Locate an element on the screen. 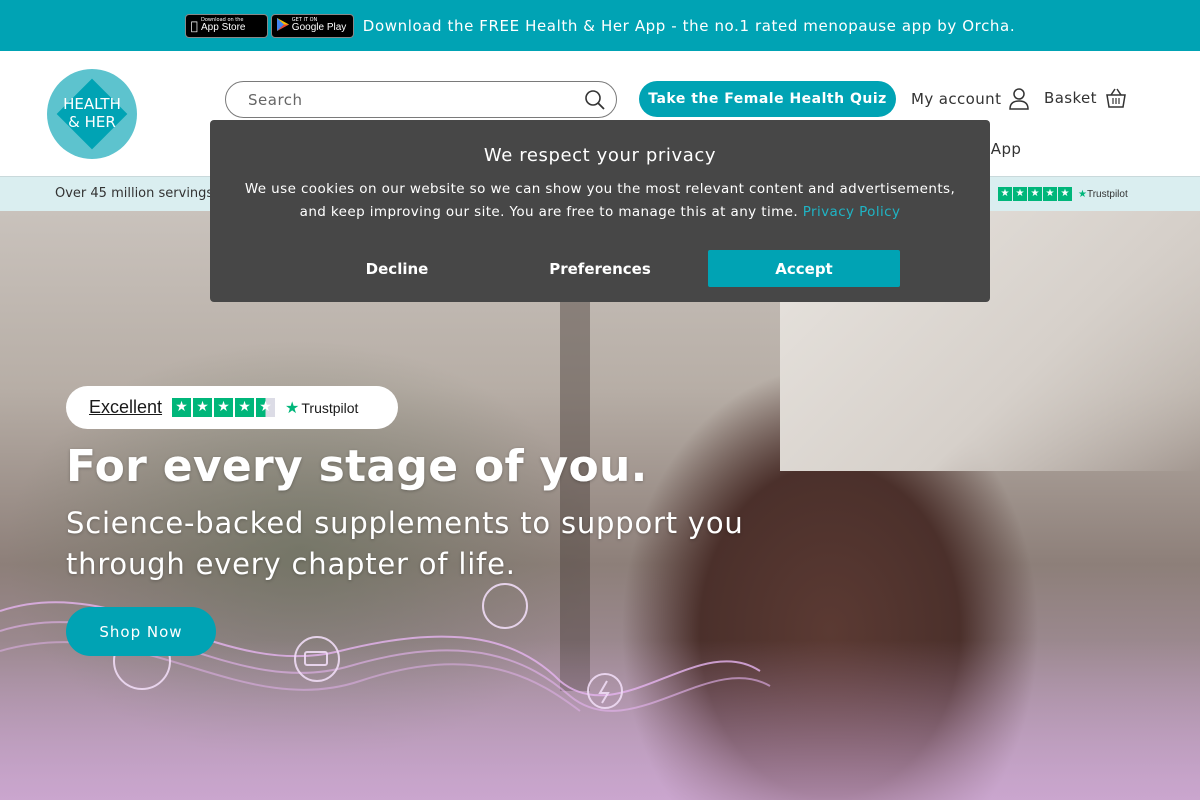  google-play-badge: GET IT ON Google Play is located at coordinates (312, 25).